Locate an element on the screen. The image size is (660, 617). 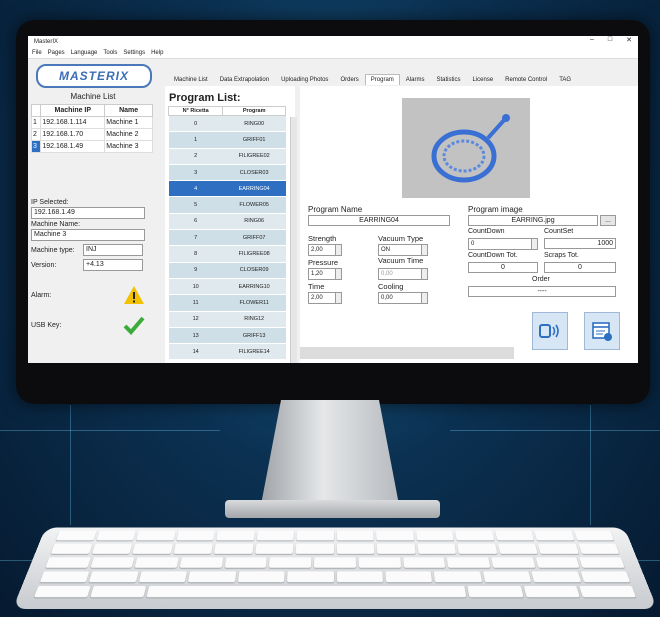
menu-settings: Settings is located at coordinates (134, 53).